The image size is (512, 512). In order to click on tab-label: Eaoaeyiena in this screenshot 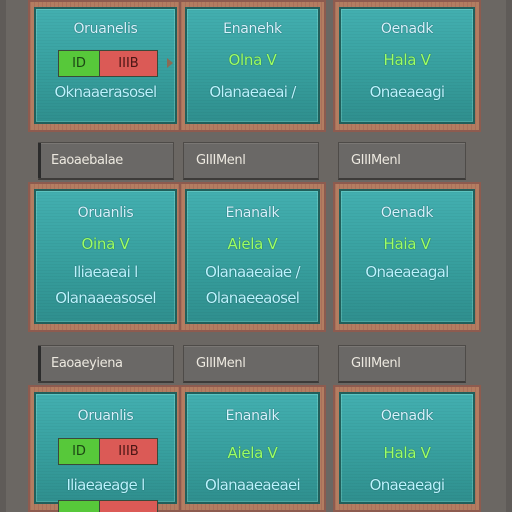, I will do `click(87, 363)`.